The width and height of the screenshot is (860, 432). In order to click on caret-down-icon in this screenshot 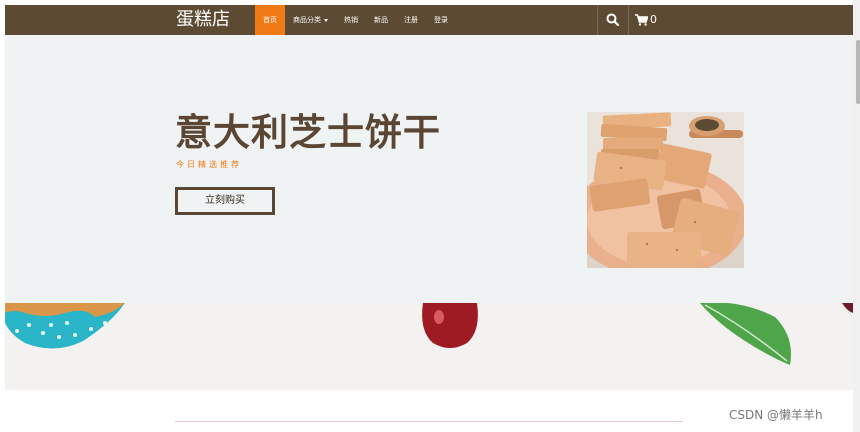, I will do `click(326, 20)`.